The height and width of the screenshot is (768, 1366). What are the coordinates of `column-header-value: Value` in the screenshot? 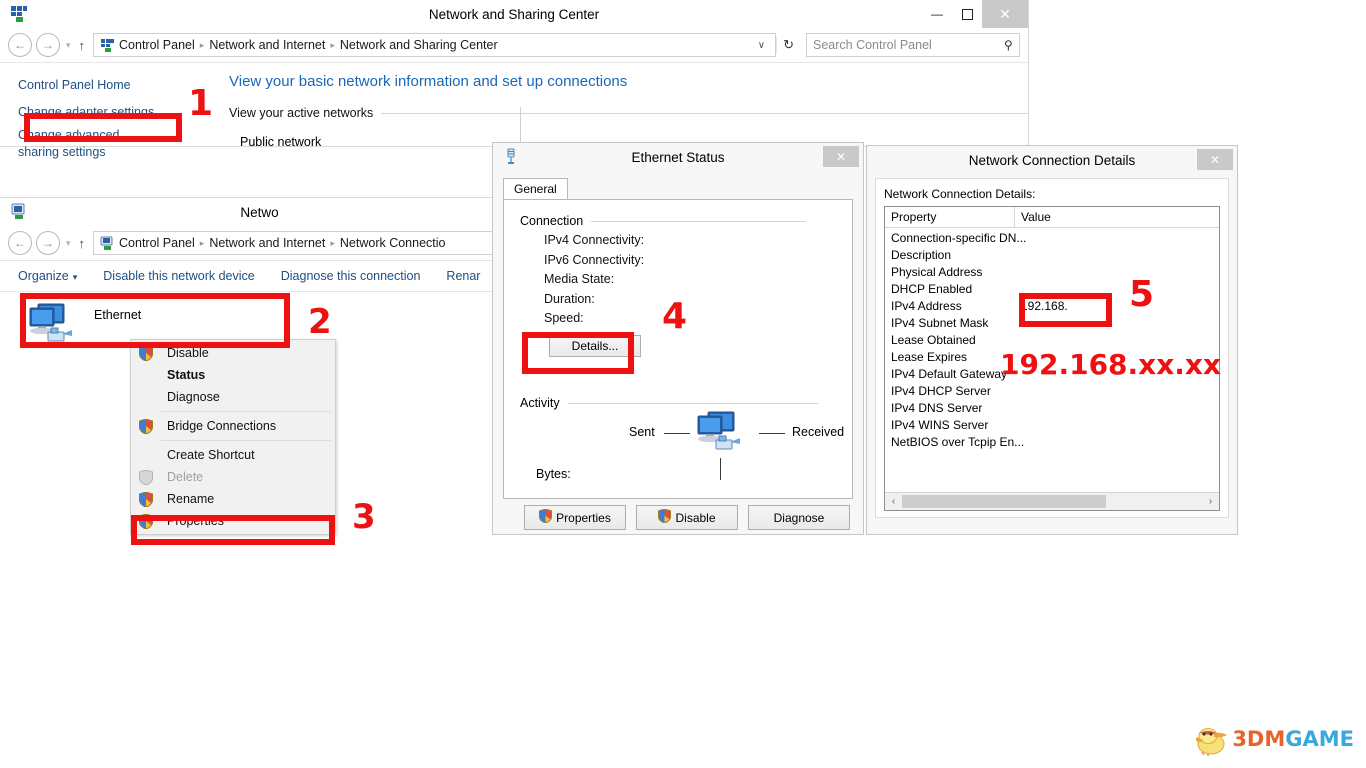 It's located at (1033, 217).